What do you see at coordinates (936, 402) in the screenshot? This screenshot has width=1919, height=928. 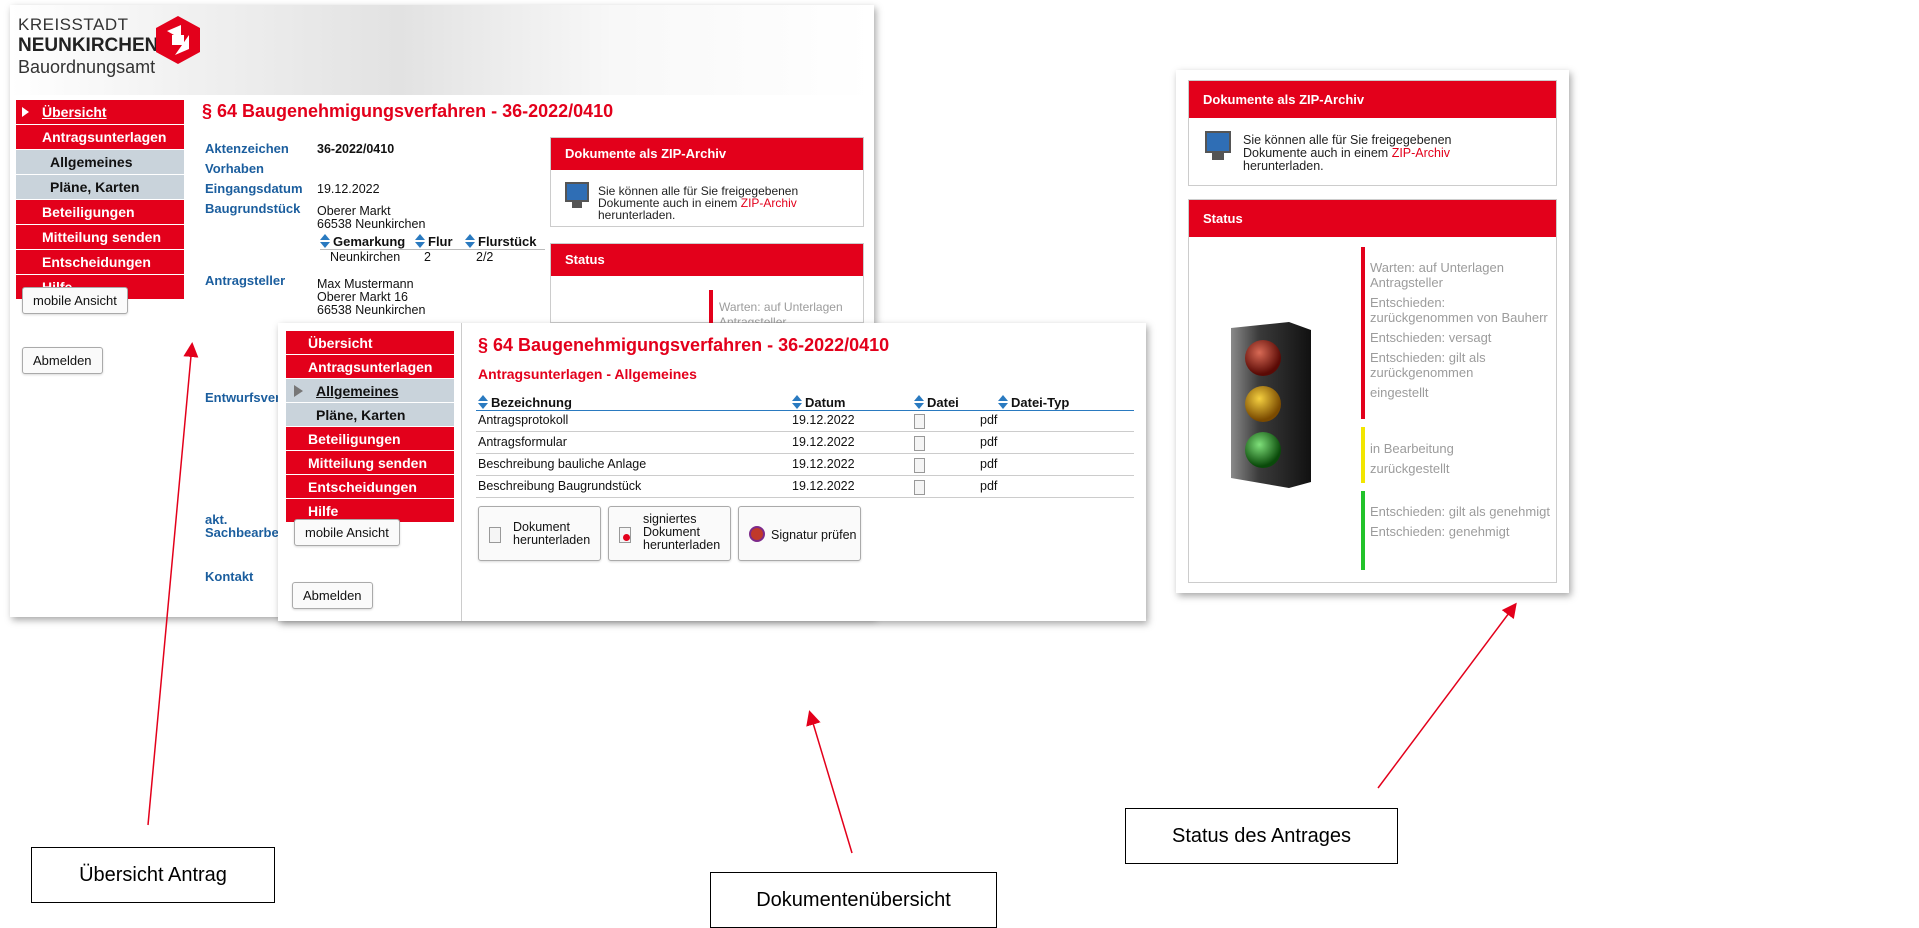 I see `col-datei: Datei` at bounding box center [936, 402].